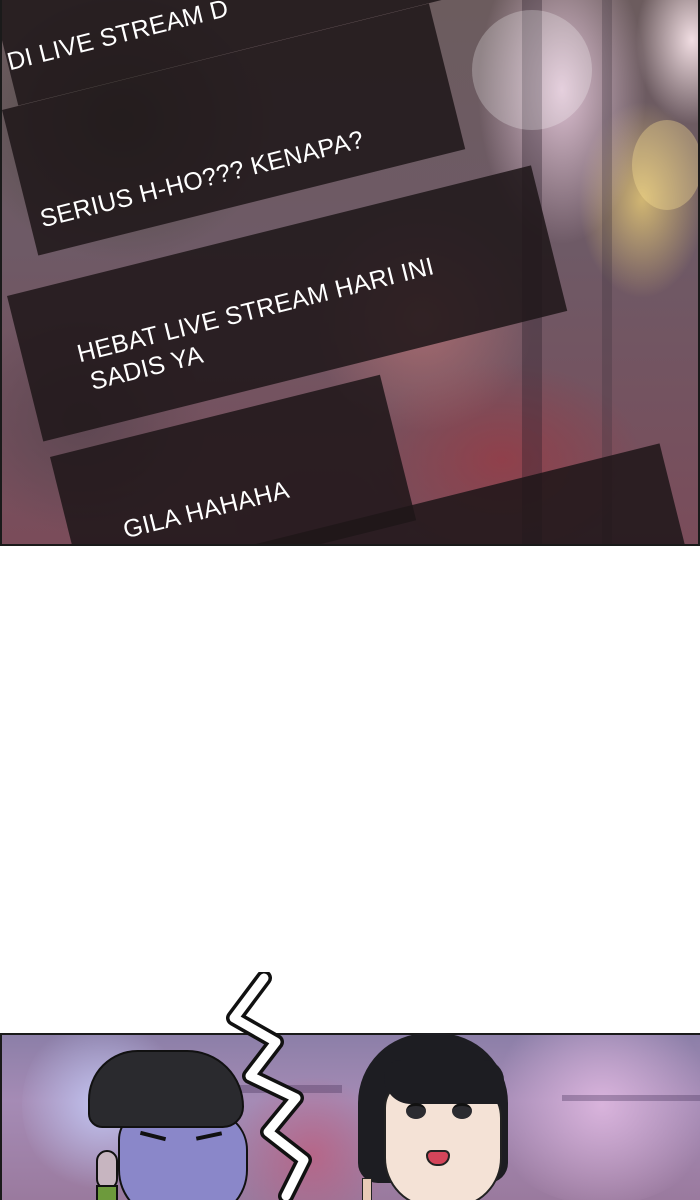  I want to click on shock-scribble-icon, so click(269, 1086).